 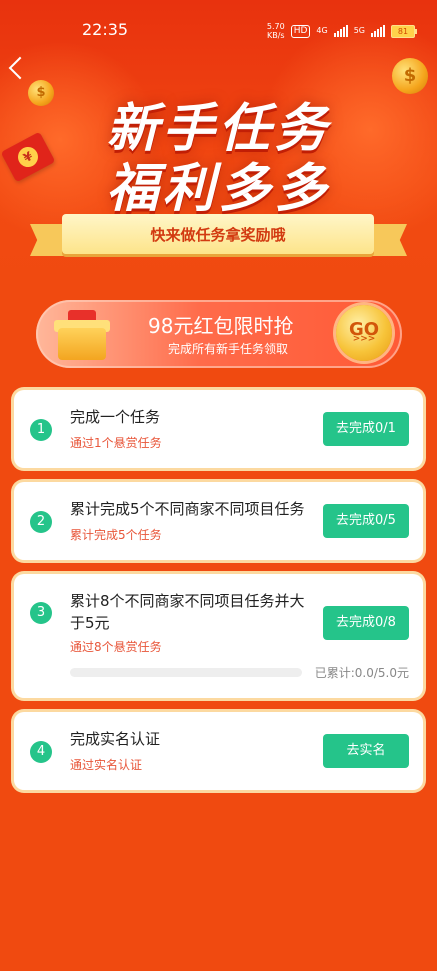 What do you see at coordinates (115, 417) in the screenshot?
I see `task-title: 完成一个任务` at bounding box center [115, 417].